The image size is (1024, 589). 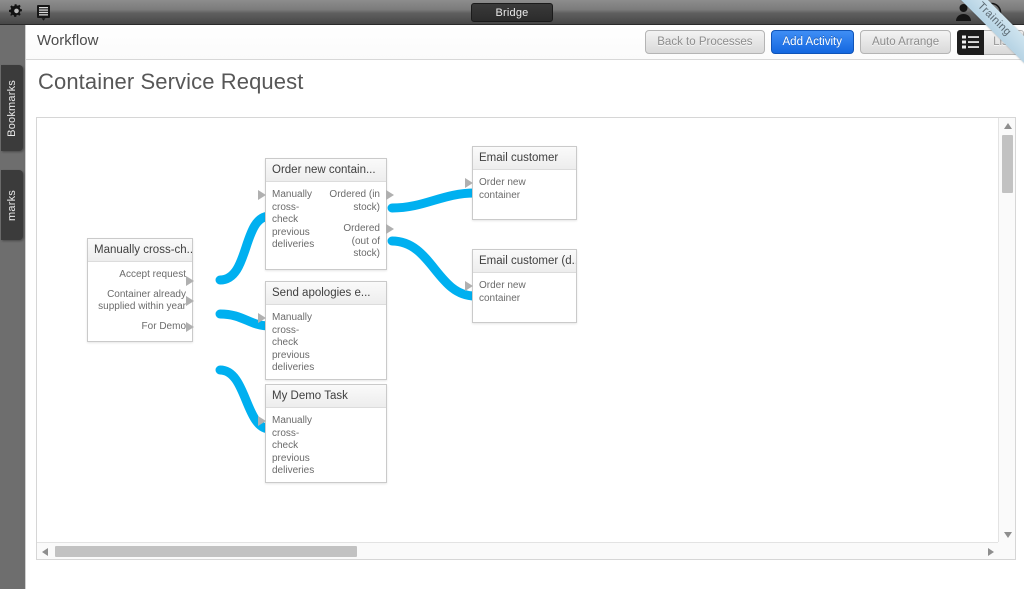 I want to click on port-out-label: For Demo, so click(x=163, y=326).